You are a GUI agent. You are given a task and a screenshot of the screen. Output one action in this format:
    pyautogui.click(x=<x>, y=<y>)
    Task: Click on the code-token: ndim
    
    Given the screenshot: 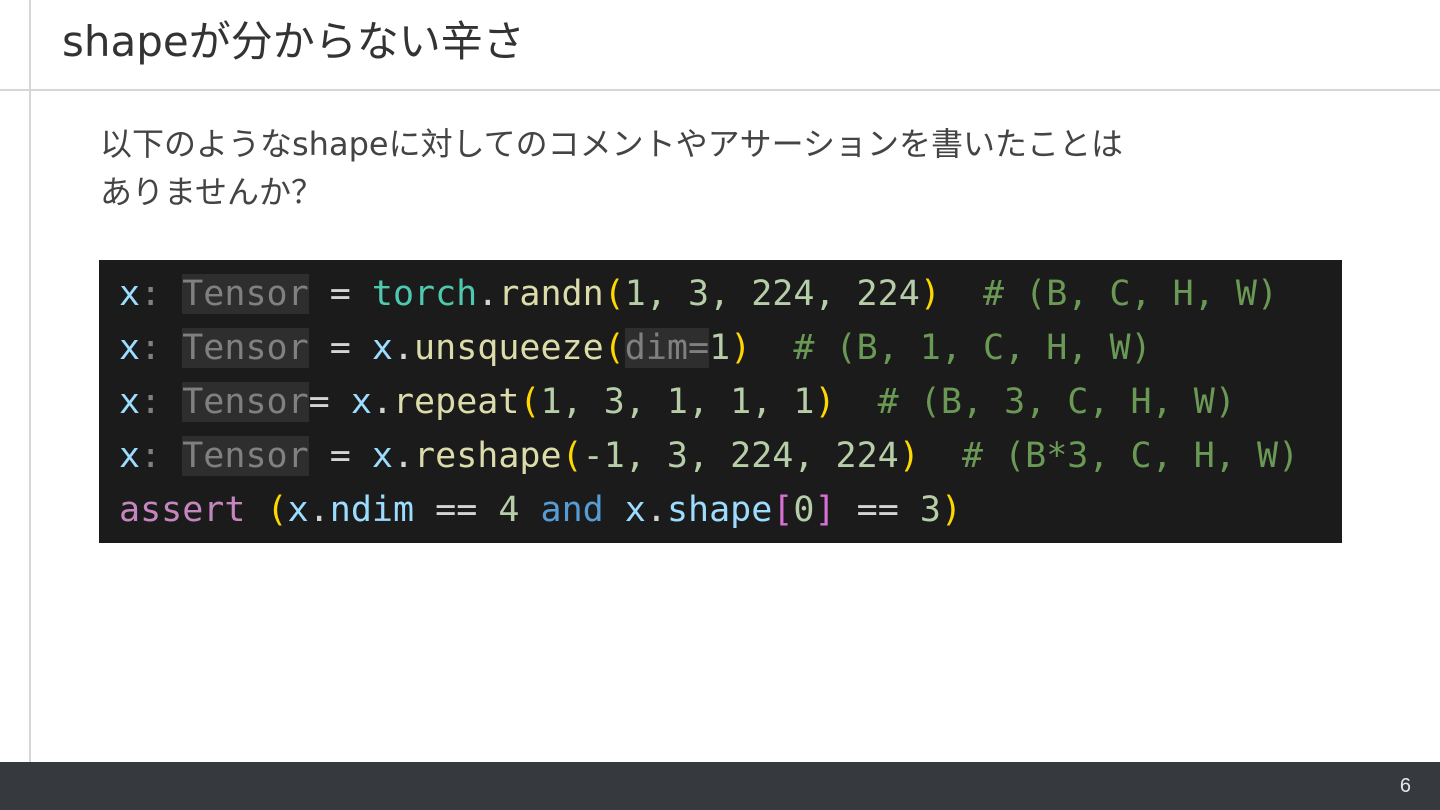 What is the action you would take?
    pyautogui.click(x=372, y=510)
    